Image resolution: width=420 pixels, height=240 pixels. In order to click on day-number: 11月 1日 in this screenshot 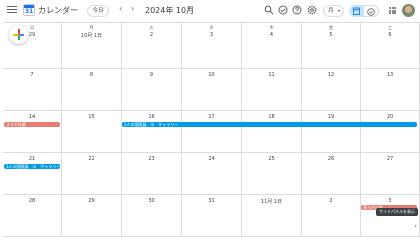, I will do `click(271, 201)`.